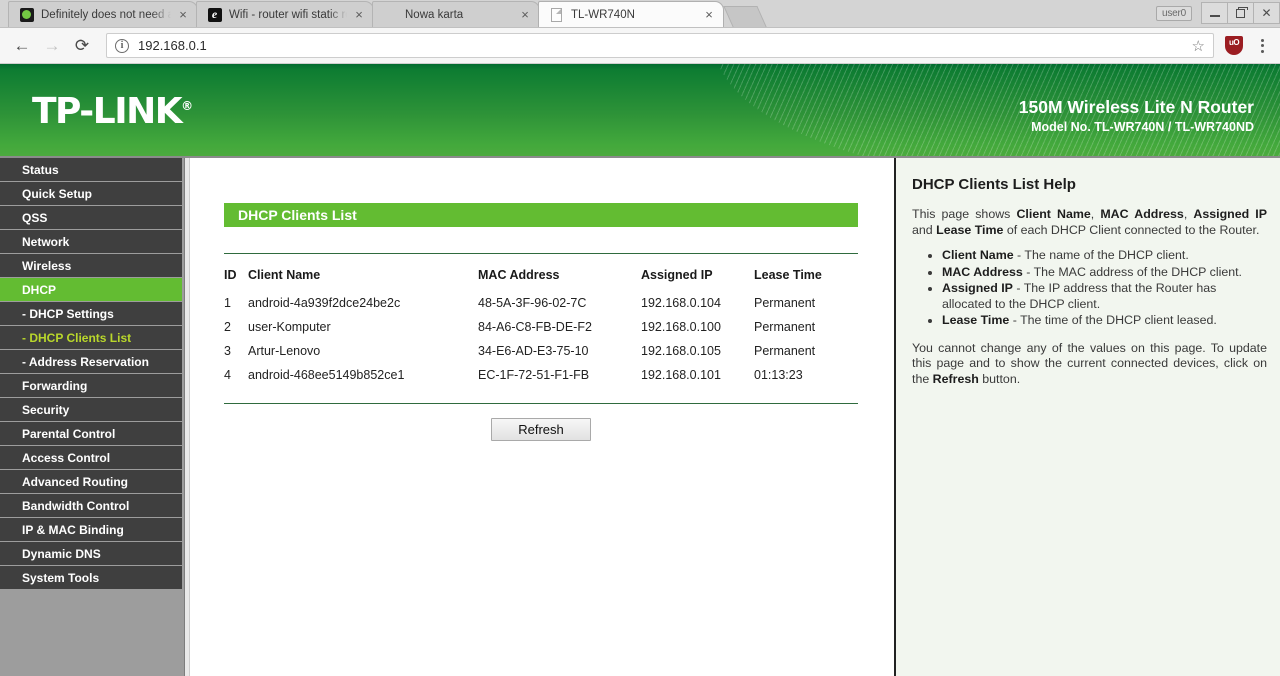 Image resolution: width=1280 pixels, height=676 pixels. What do you see at coordinates (91, 362) in the screenshot?
I see `sidebar-item-address-reservation: - Address Reservation` at bounding box center [91, 362].